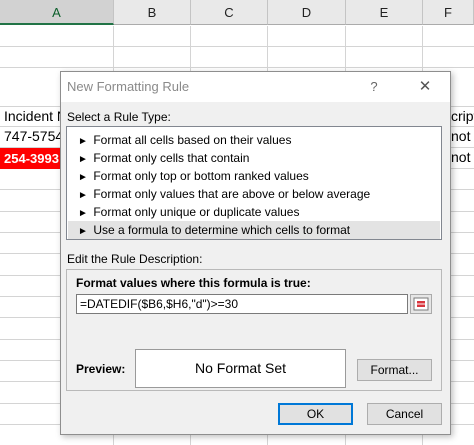 The image size is (474, 445). Describe the element at coordinates (201, 176) in the screenshot. I see `rule-type-label-text: Format only top or bottom ranked values` at that location.